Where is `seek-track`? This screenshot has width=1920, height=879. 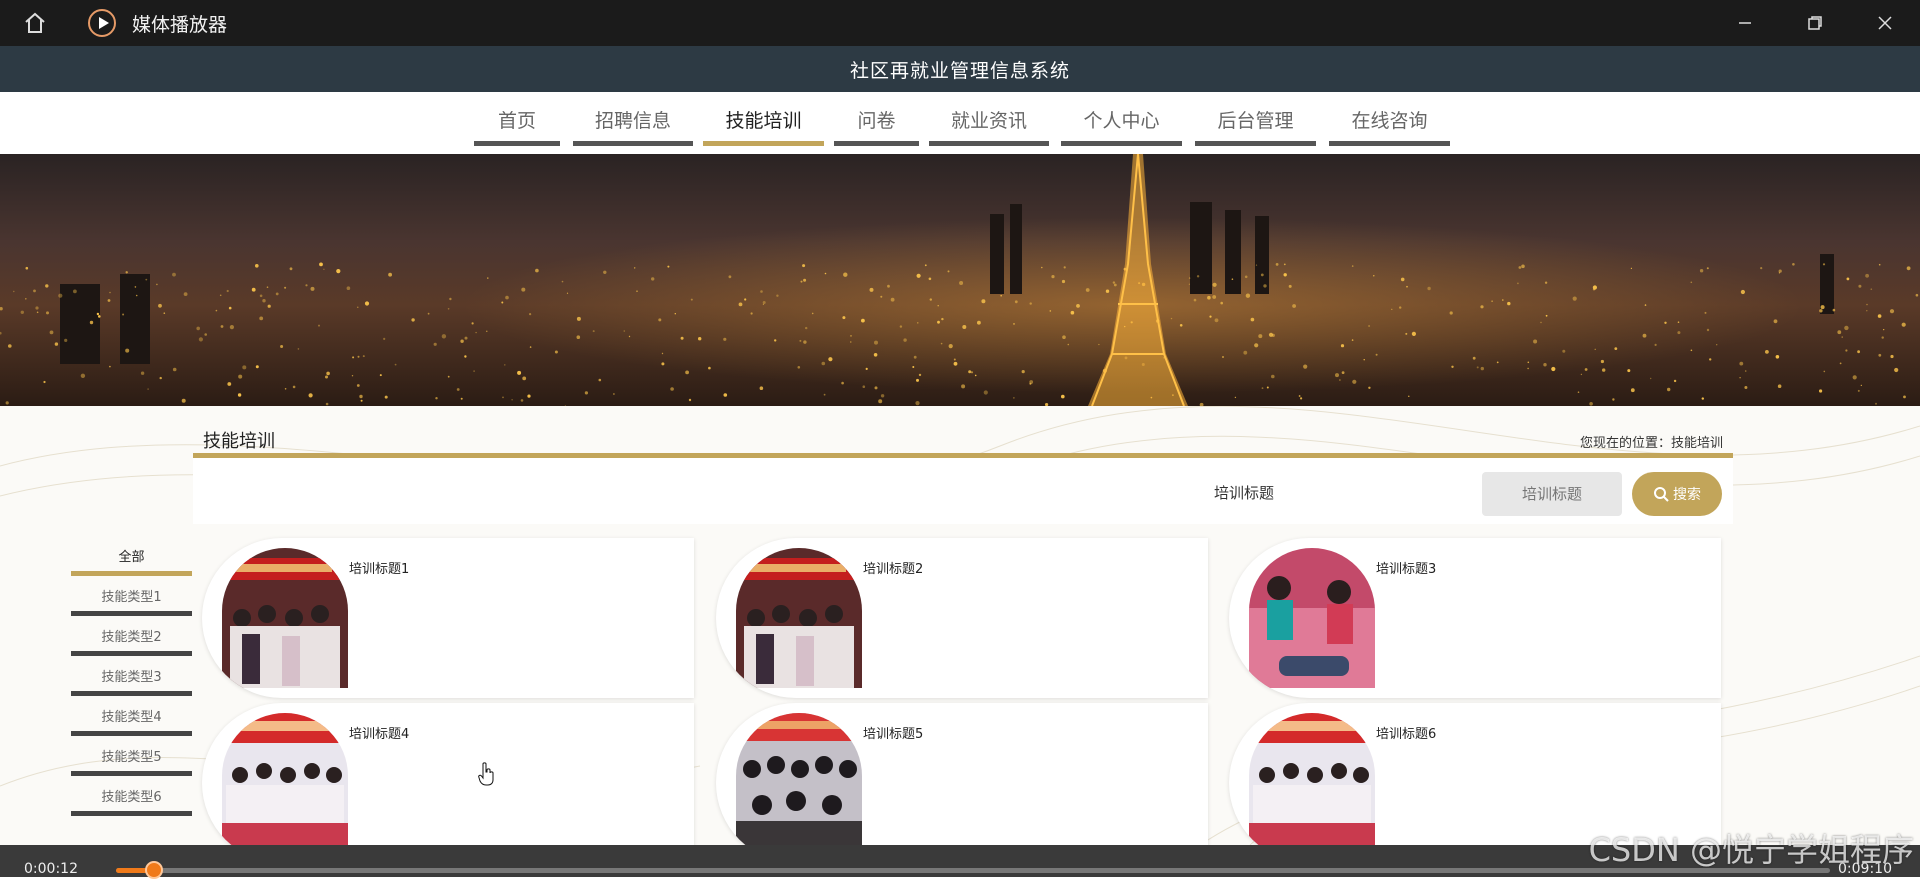 seek-track is located at coordinates (973, 870).